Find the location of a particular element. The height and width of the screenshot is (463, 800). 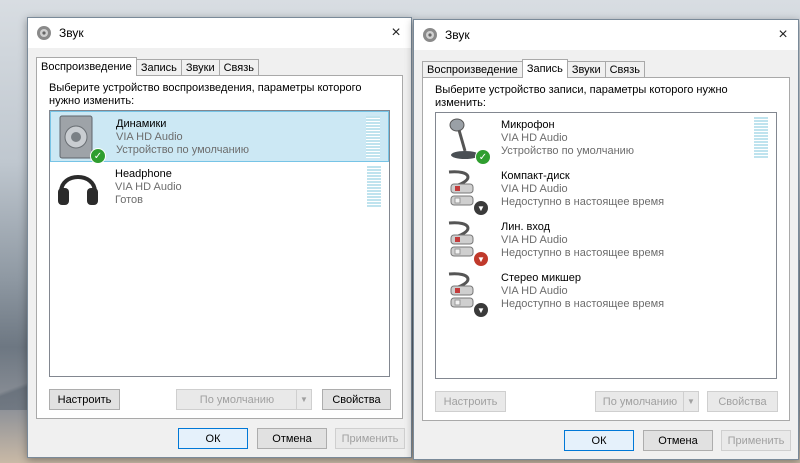

device-status: Готов is located at coordinates (129, 200).